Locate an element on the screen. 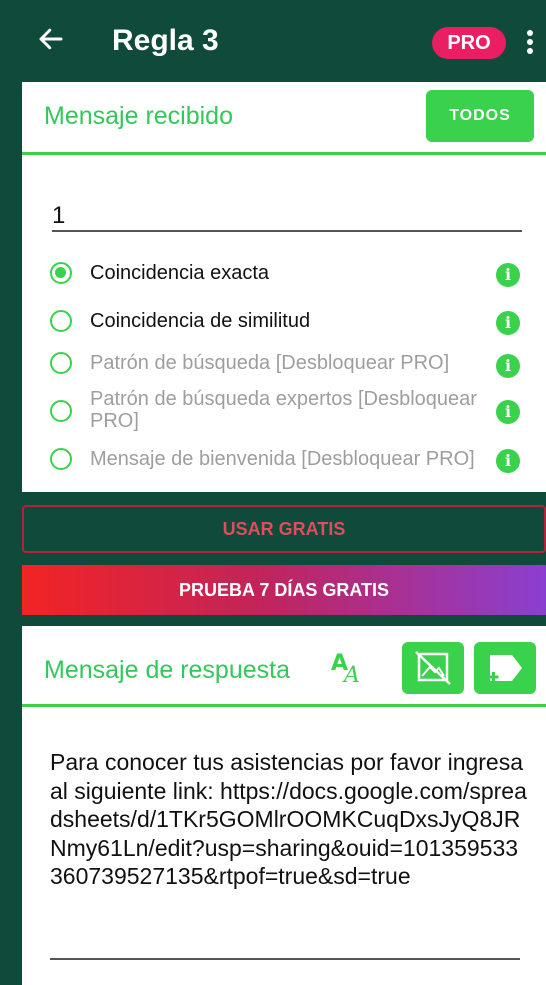  received-message-input: 1 is located at coordinates (58, 216).